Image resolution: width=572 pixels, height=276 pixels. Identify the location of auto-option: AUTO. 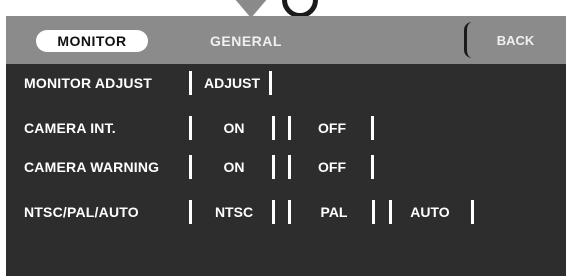
(430, 212).